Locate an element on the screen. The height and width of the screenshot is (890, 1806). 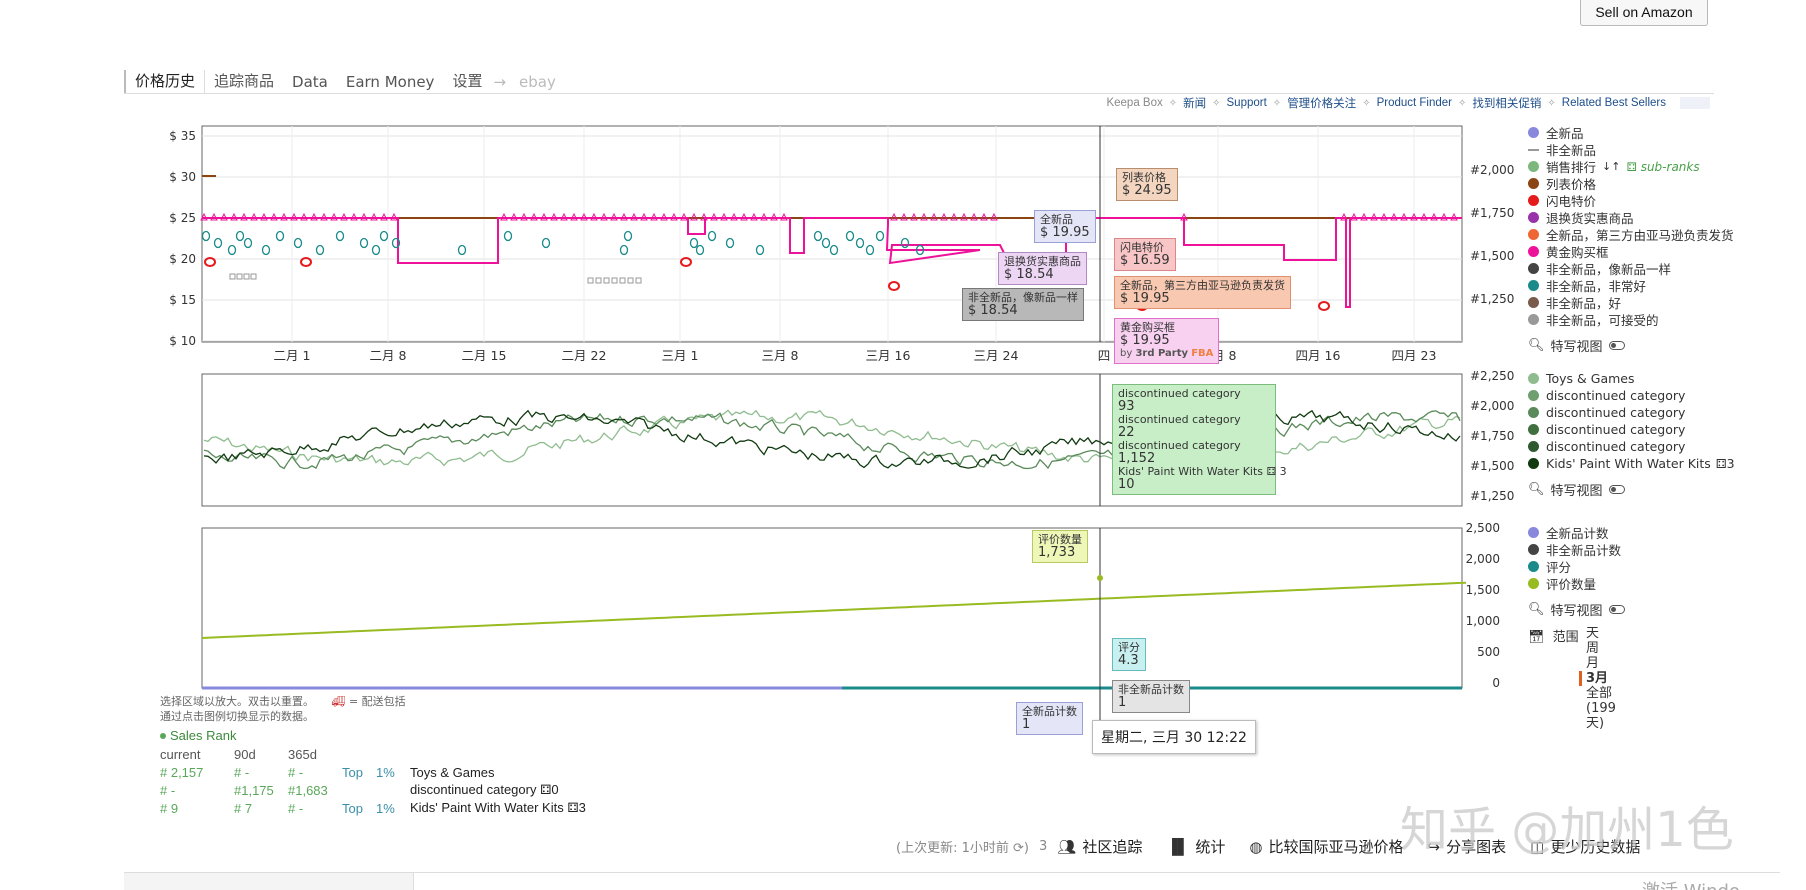
cell-category: discontinued category ⚃0 is located at coordinates (501, 790).